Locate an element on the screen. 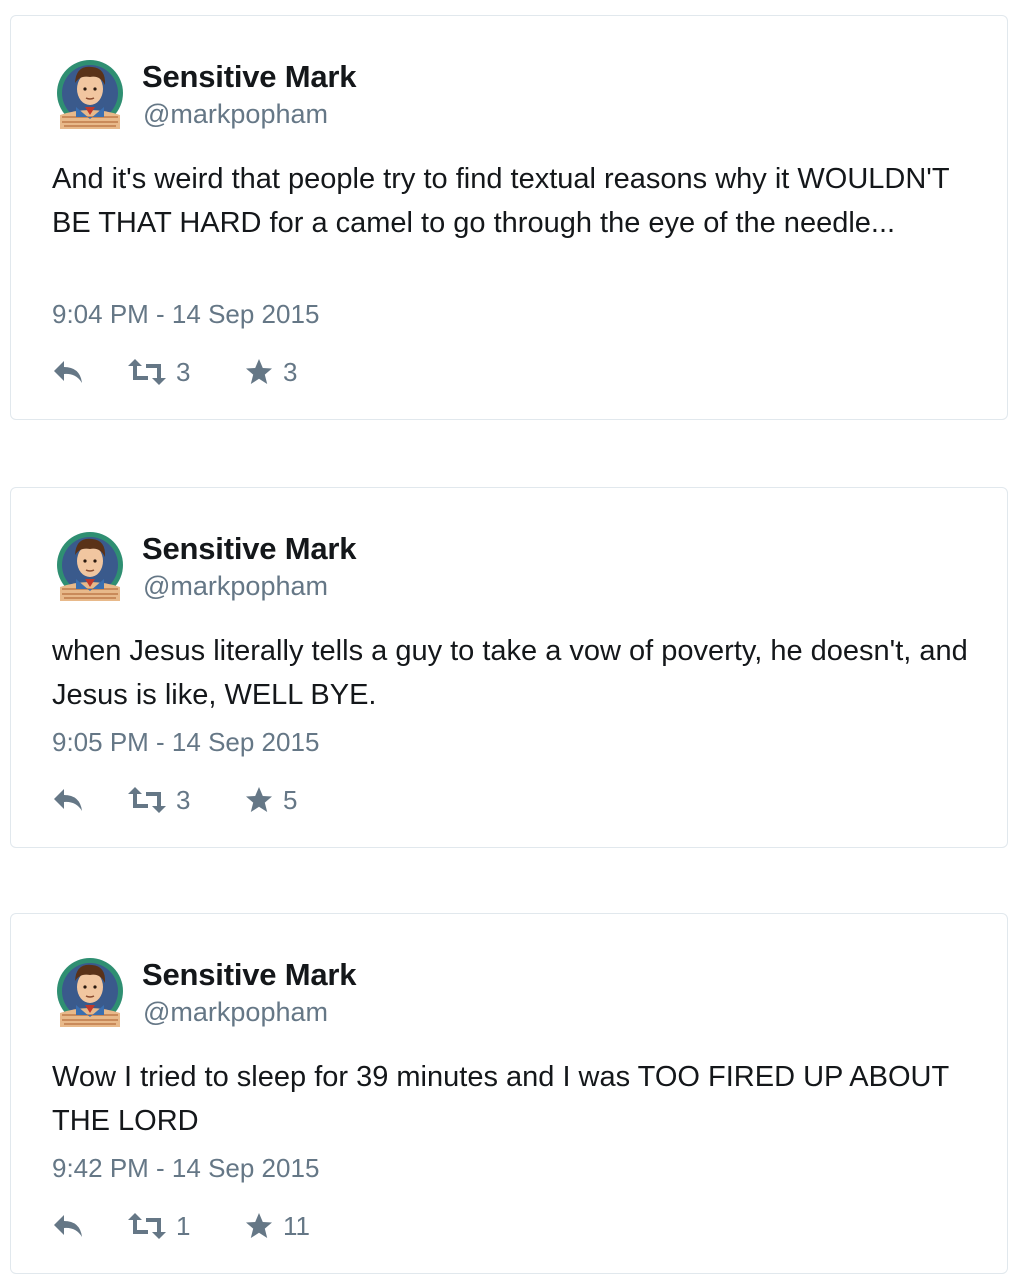  favorite-button: 5 is located at coordinates (271, 800).